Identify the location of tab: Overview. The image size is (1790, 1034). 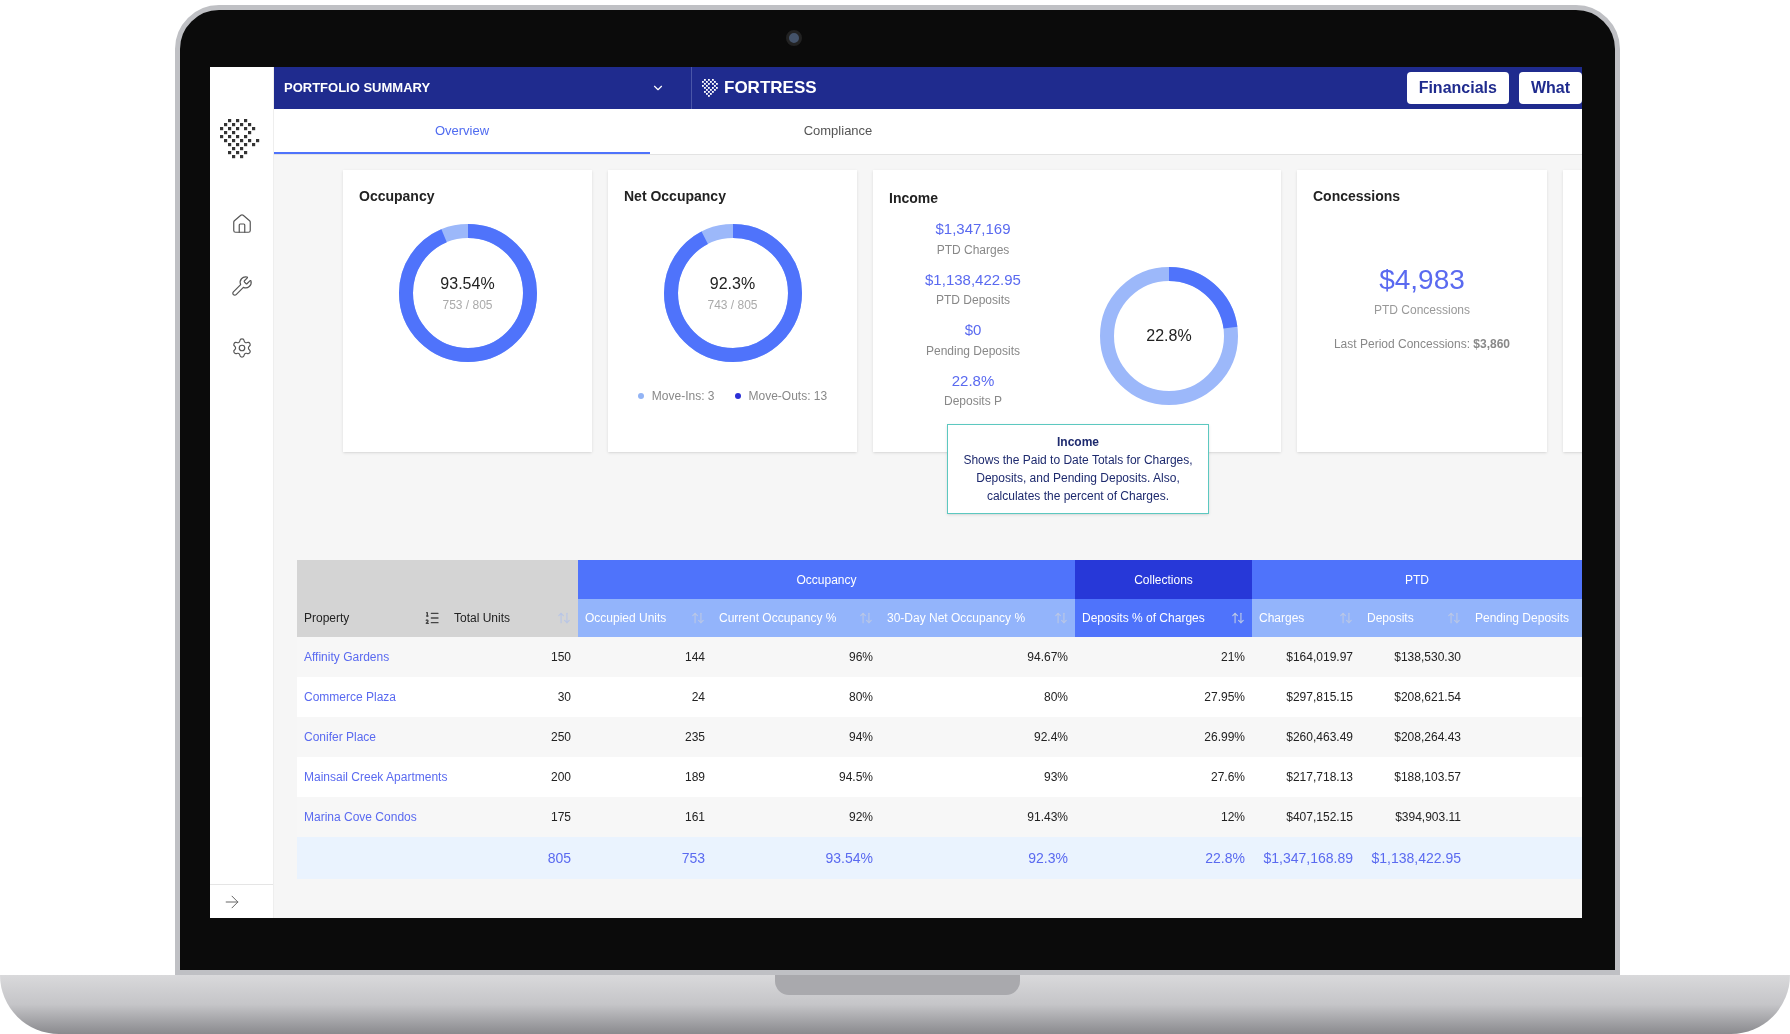
(462, 131).